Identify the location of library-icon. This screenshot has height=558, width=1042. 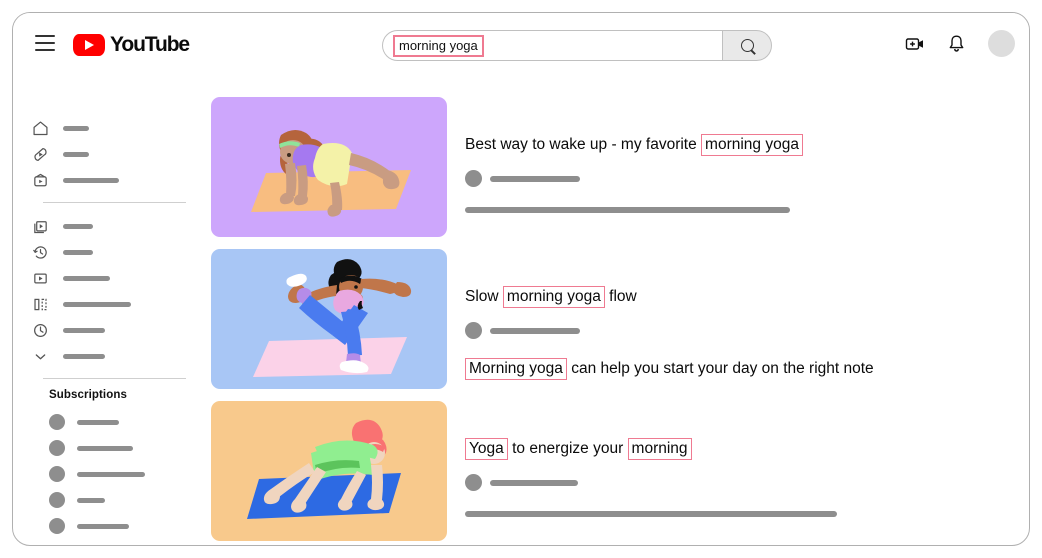
(40, 226).